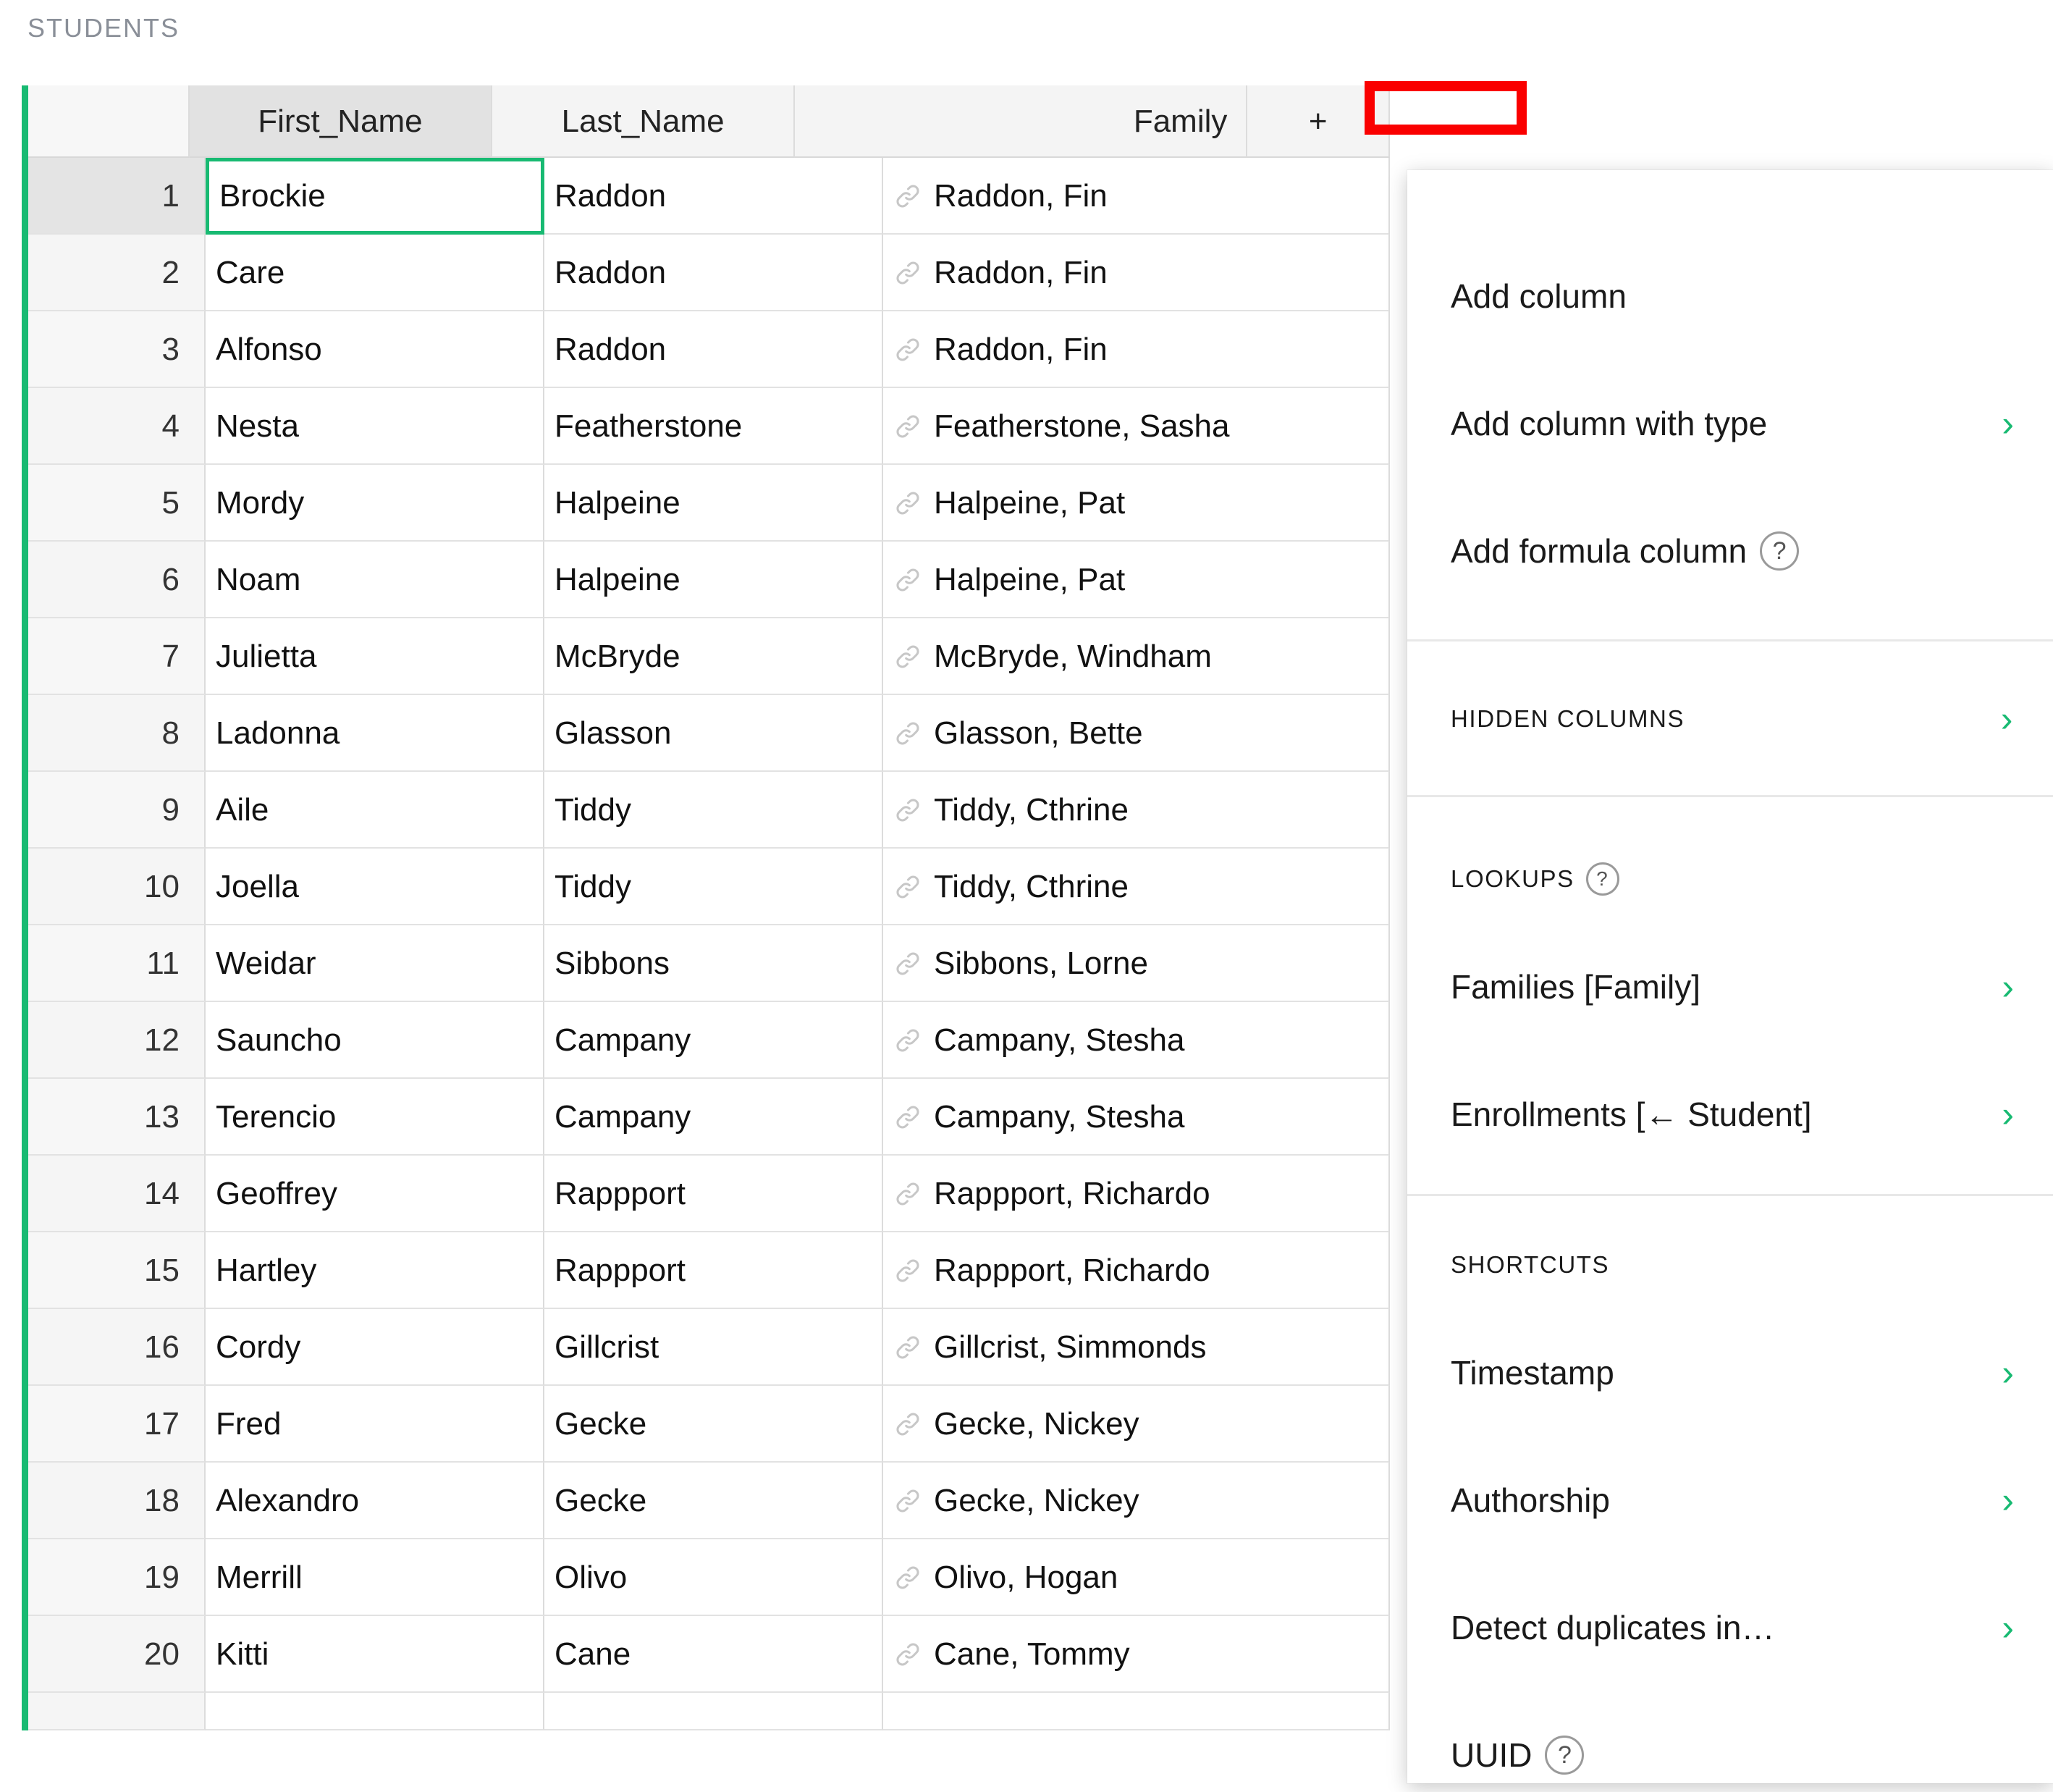 The width and height of the screenshot is (2053, 1792). I want to click on cell-first-name: Merrill, so click(375, 1577).